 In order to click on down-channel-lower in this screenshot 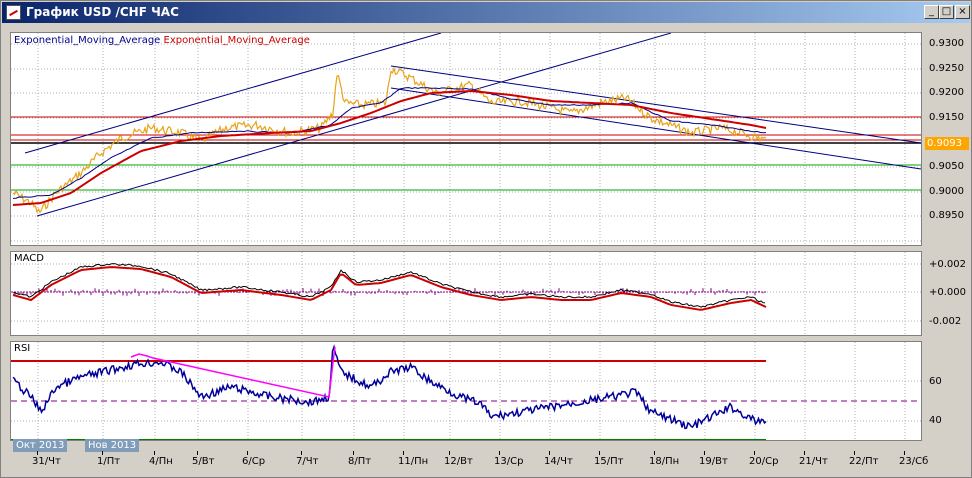, I will do `click(655, 128)`.